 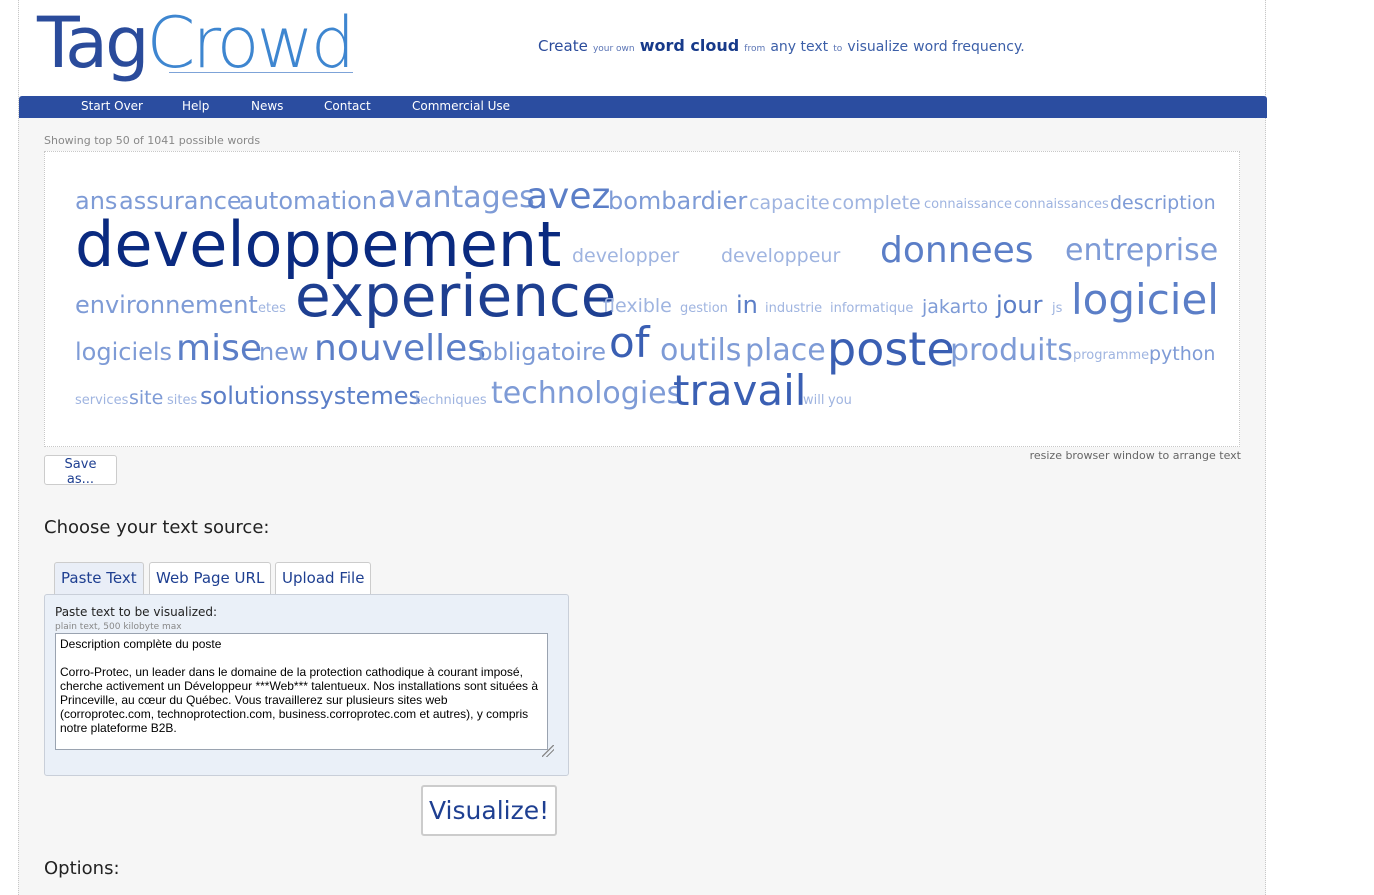 I want to click on tab-paste-text: Paste Text, so click(x=99, y=578).